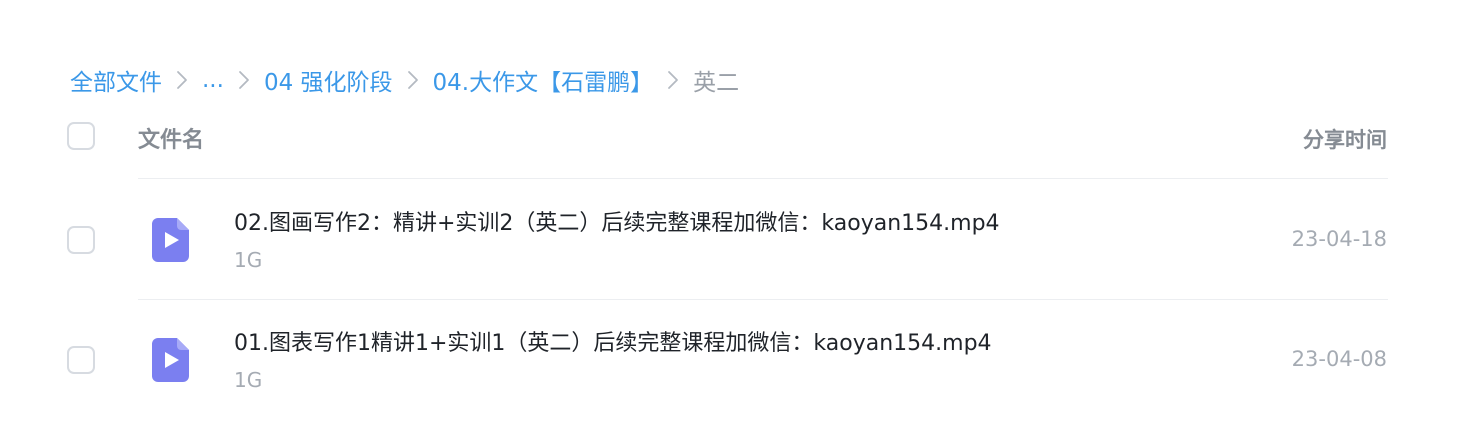 The height and width of the screenshot is (446, 1462). Describe the element at coordinates (1339, 239) in the screenshot. I see `file-share-date: 23-04-18` at that location.